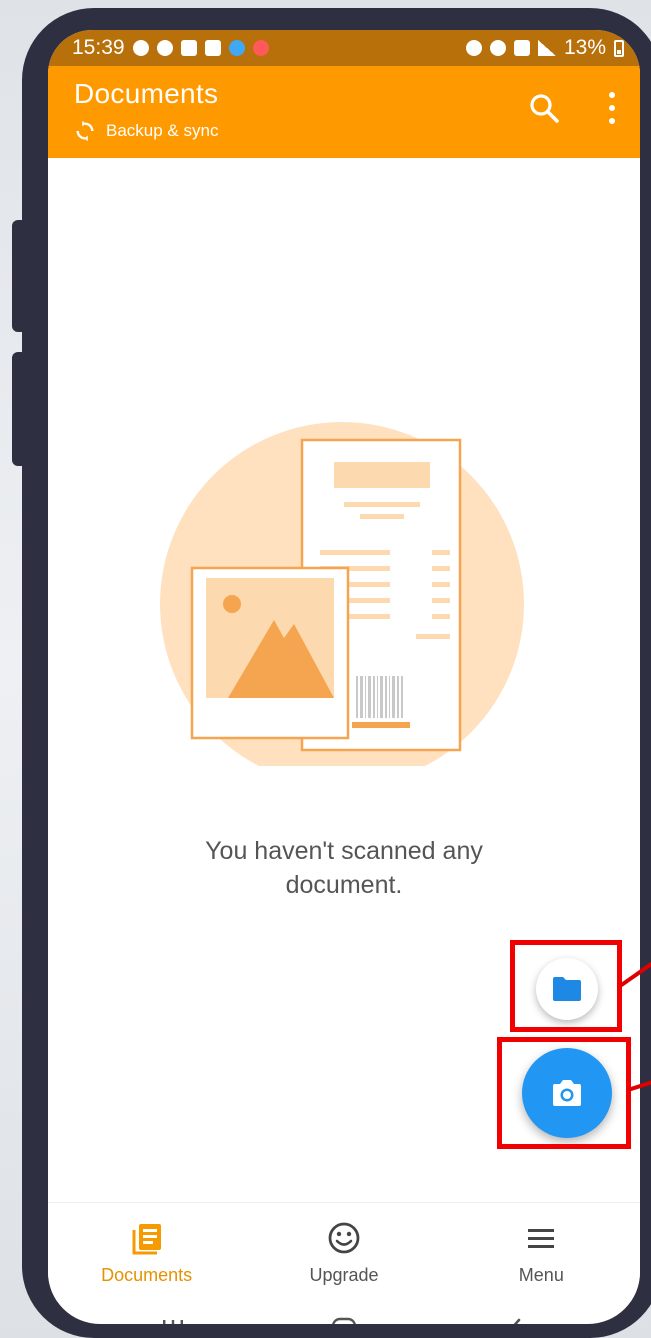 Image resolution: width=651 pixels, height=1338 pixels. Describe the element at coordinates (473, 48) in the screenshot. I see `alarm-icon` at that location.